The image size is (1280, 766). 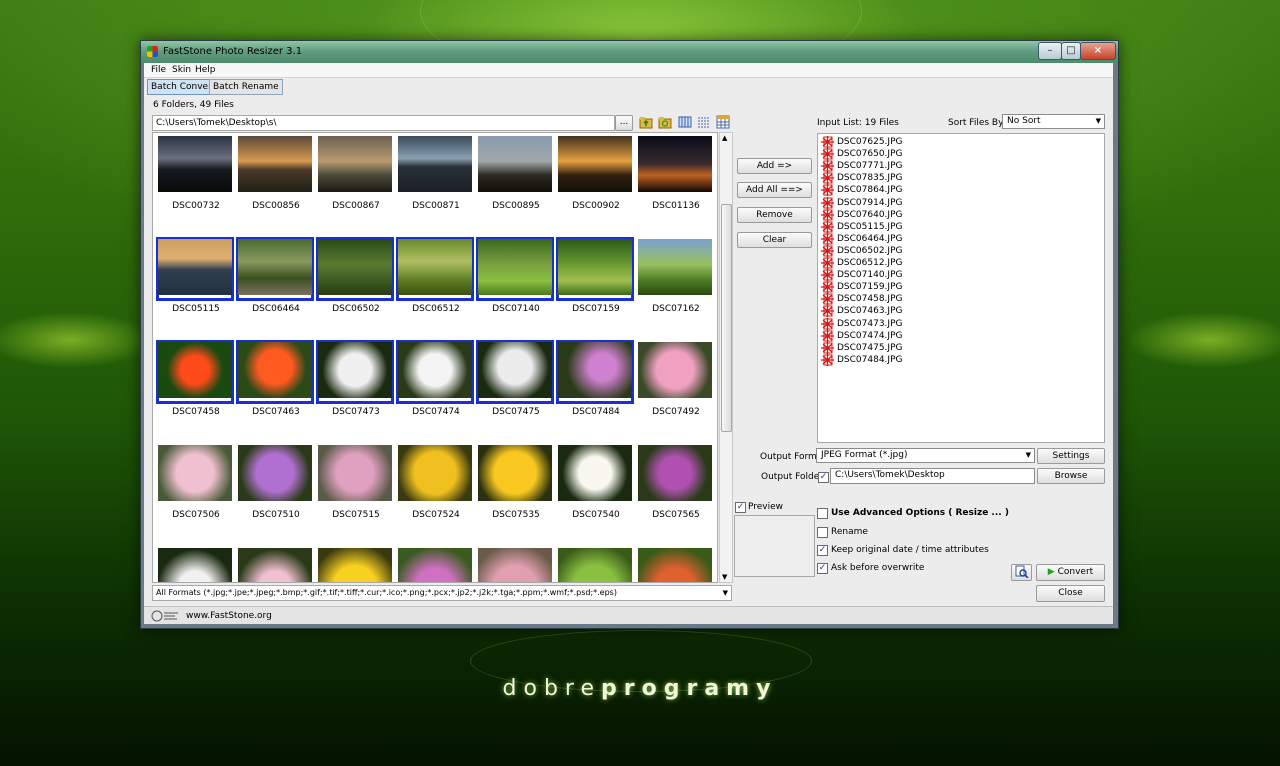 I want to click on input-file-item: DSC07458.JPG, so click(x=861, y=299).